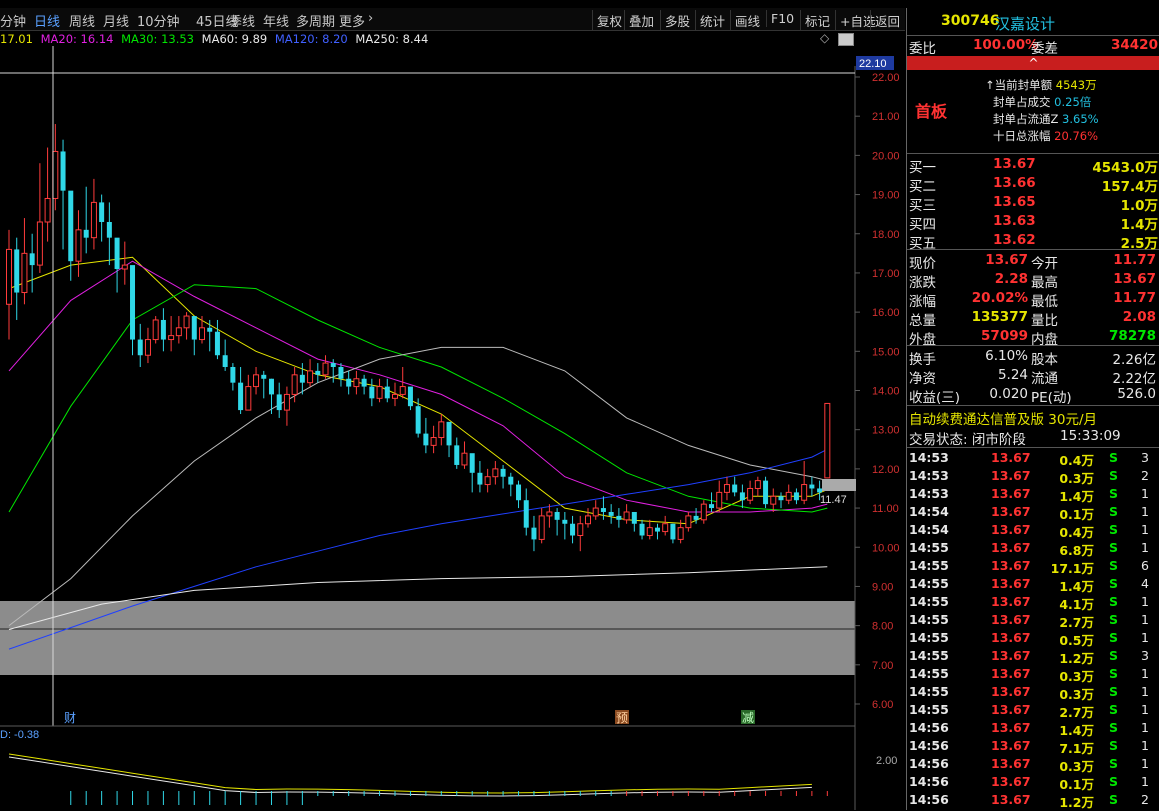 The width and height of the screenshot is (1159, 811). I want to click on quote-label: 现价, so click(922, 264).